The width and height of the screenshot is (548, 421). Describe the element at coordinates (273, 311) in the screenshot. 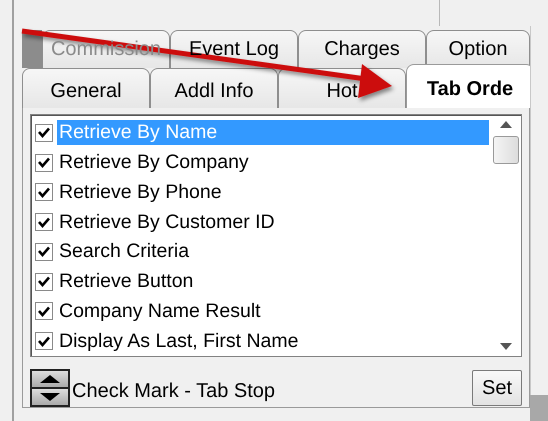

I see `list-item: Company Name Result` at that location.